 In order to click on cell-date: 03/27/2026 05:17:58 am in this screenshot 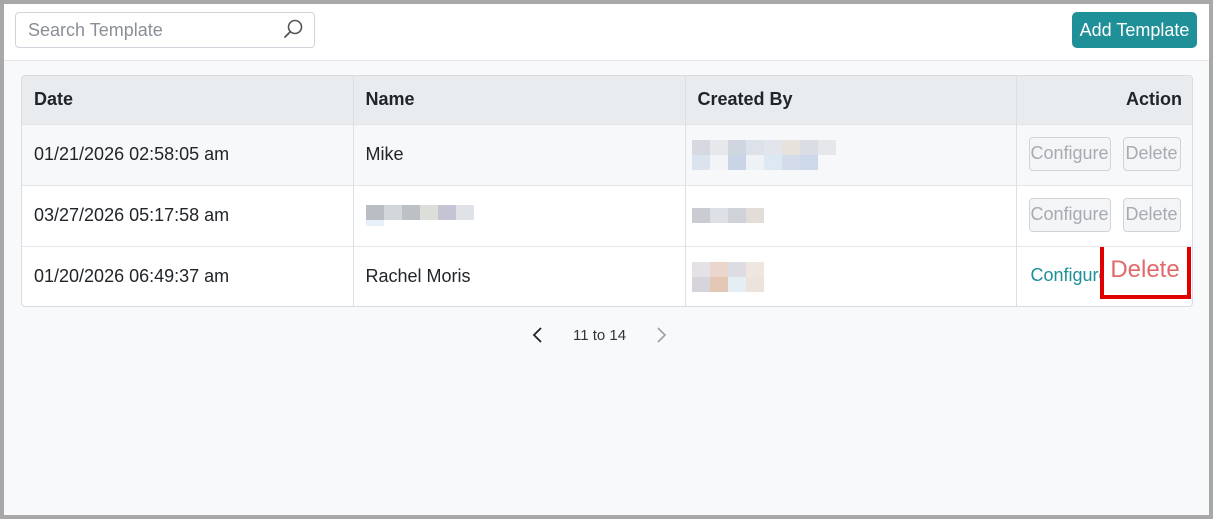, I will do `click(188, 215)`.